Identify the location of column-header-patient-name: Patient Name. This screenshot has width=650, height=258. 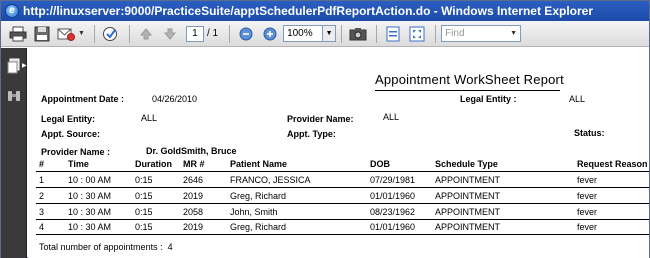
(259, 164).